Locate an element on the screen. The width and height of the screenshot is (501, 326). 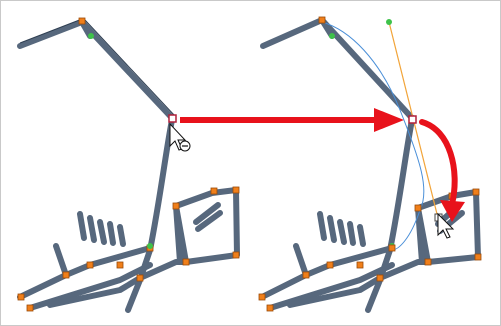
transition-arrow is located at coordinates (292, 120).